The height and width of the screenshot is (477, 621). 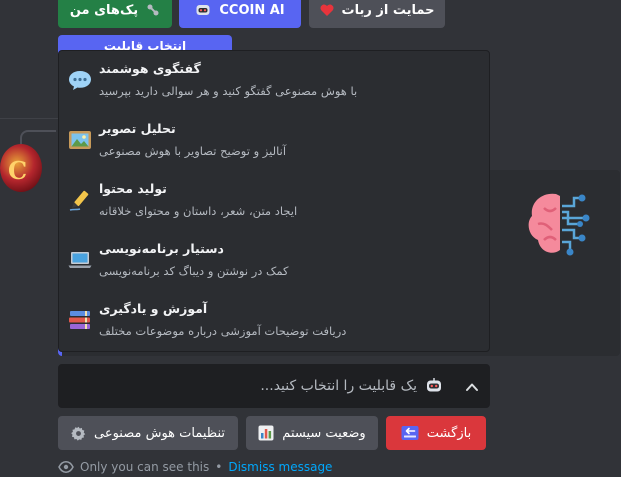 What do you see at coordinates (80, 260) in the screenshot?
I see `laptop-icon` at bounding box center [80, 260].